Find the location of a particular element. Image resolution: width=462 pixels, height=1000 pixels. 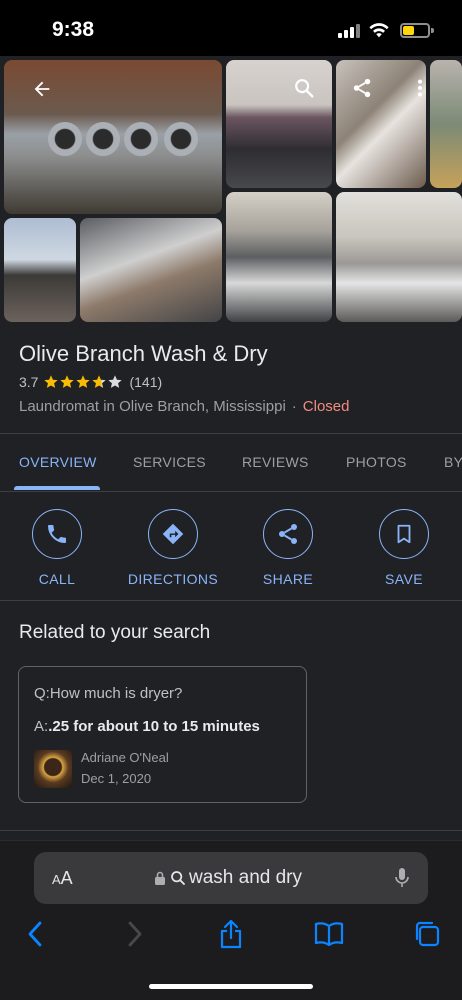

star-rating is located at coordinates (83, 382).